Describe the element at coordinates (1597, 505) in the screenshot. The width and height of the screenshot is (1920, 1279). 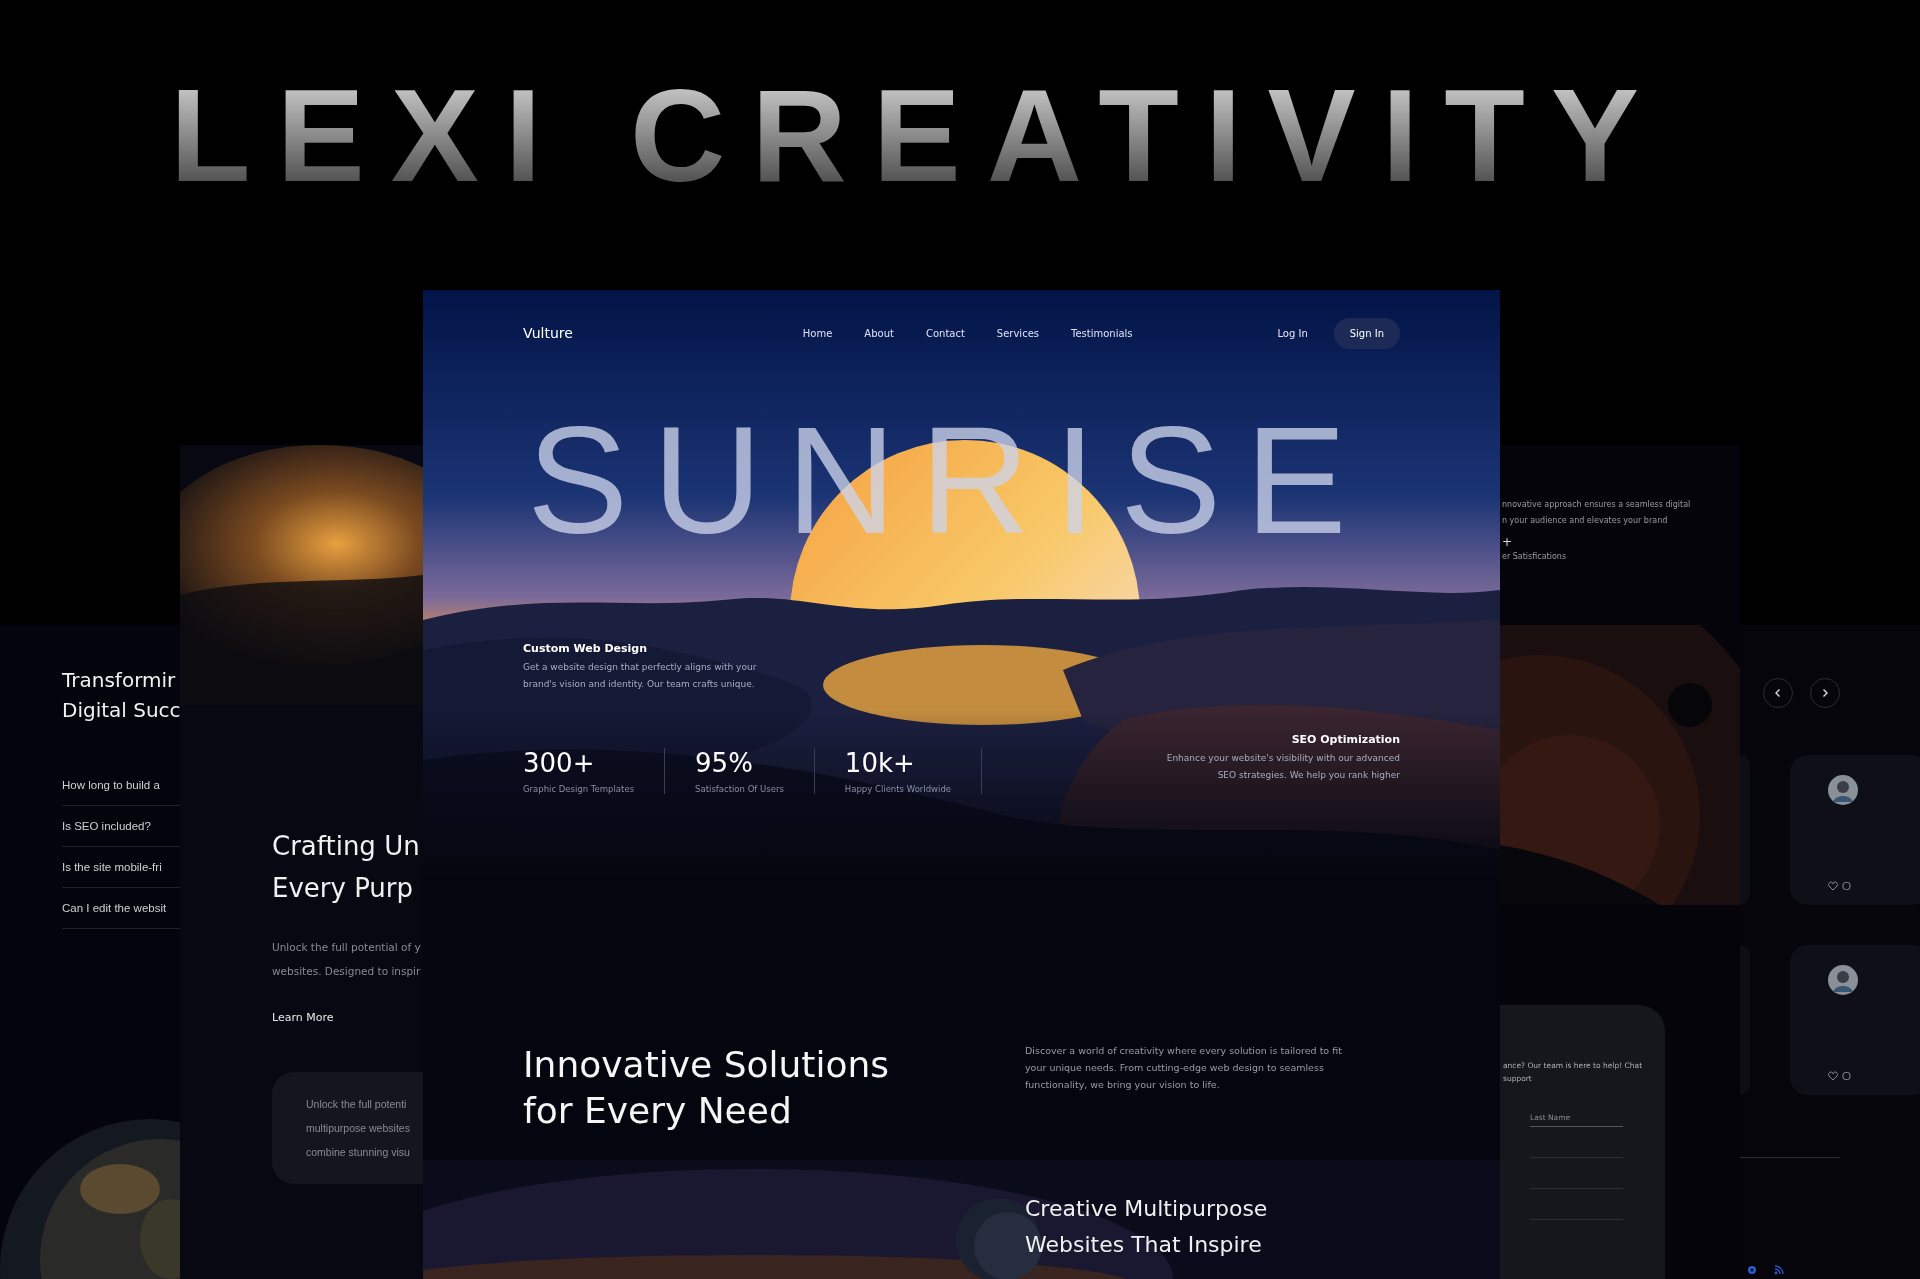
I see `body-text: nnovative approach ensures a seamless digital` at that location.